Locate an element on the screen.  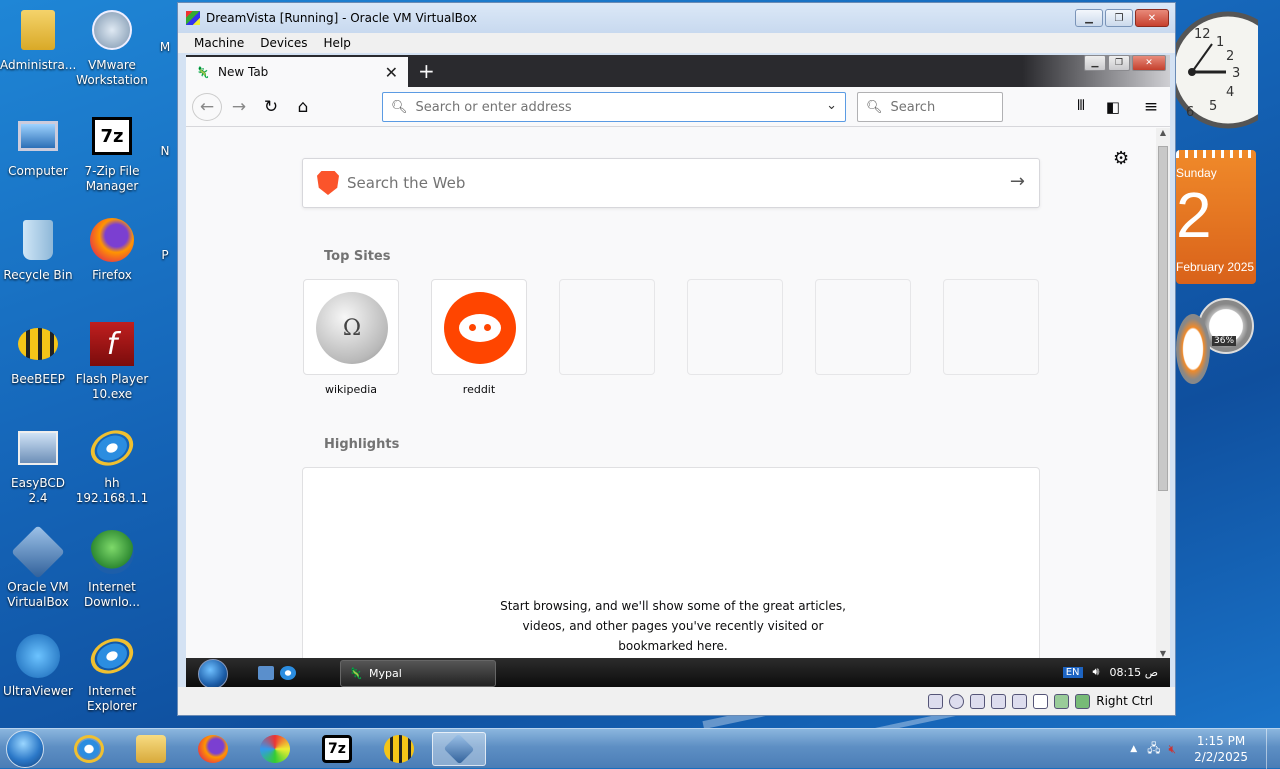
show-hidden-icons-icon: ▲ is located at coordinates (1133, 749).